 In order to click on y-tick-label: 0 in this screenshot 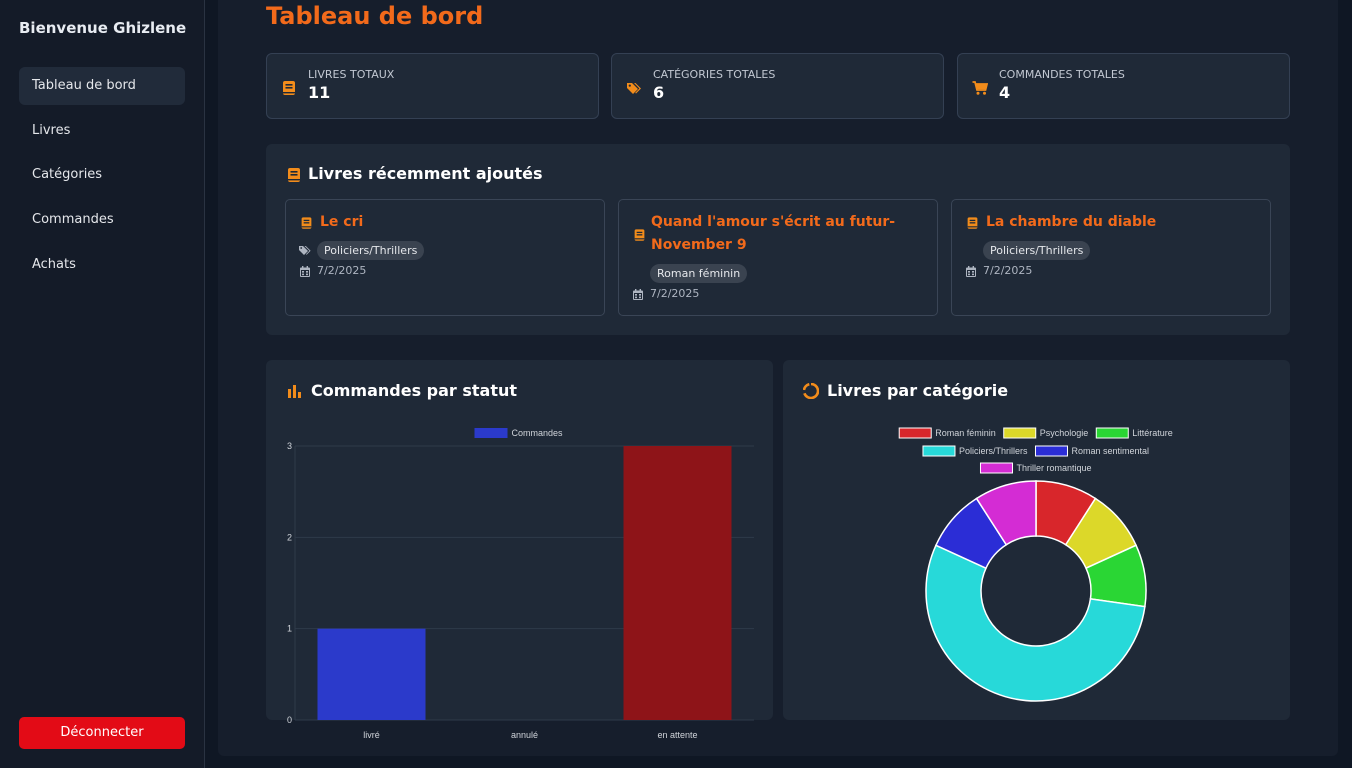, I will do `click(289, 720)`.